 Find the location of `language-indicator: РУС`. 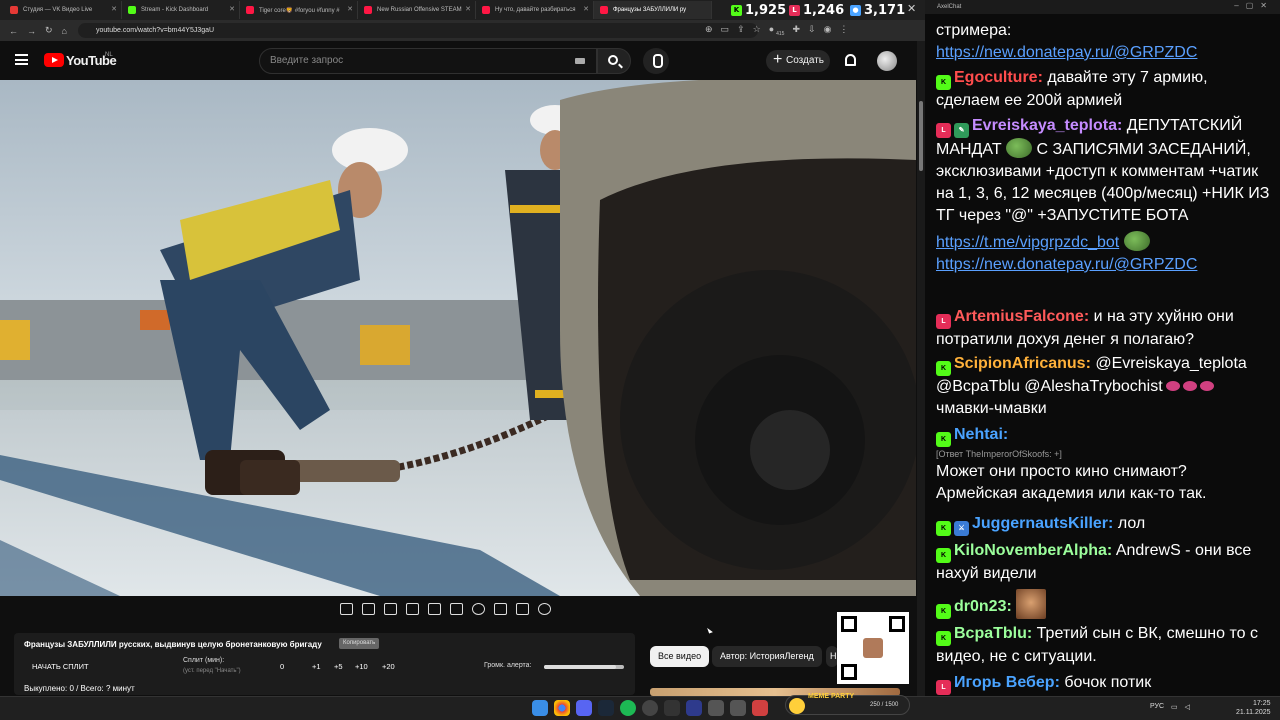

language-indicator: РУС is located at coordinates (1157, 707).